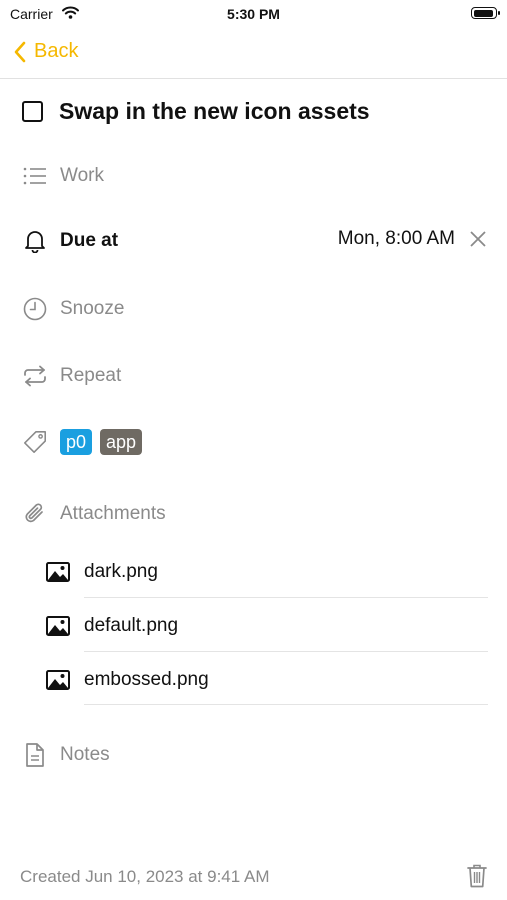 The height and width of the screenshot is (900, 507). What do you see at coordinates (35, 176) in the screenshot?
I see `list-icon` at bounding box center [35, 176].